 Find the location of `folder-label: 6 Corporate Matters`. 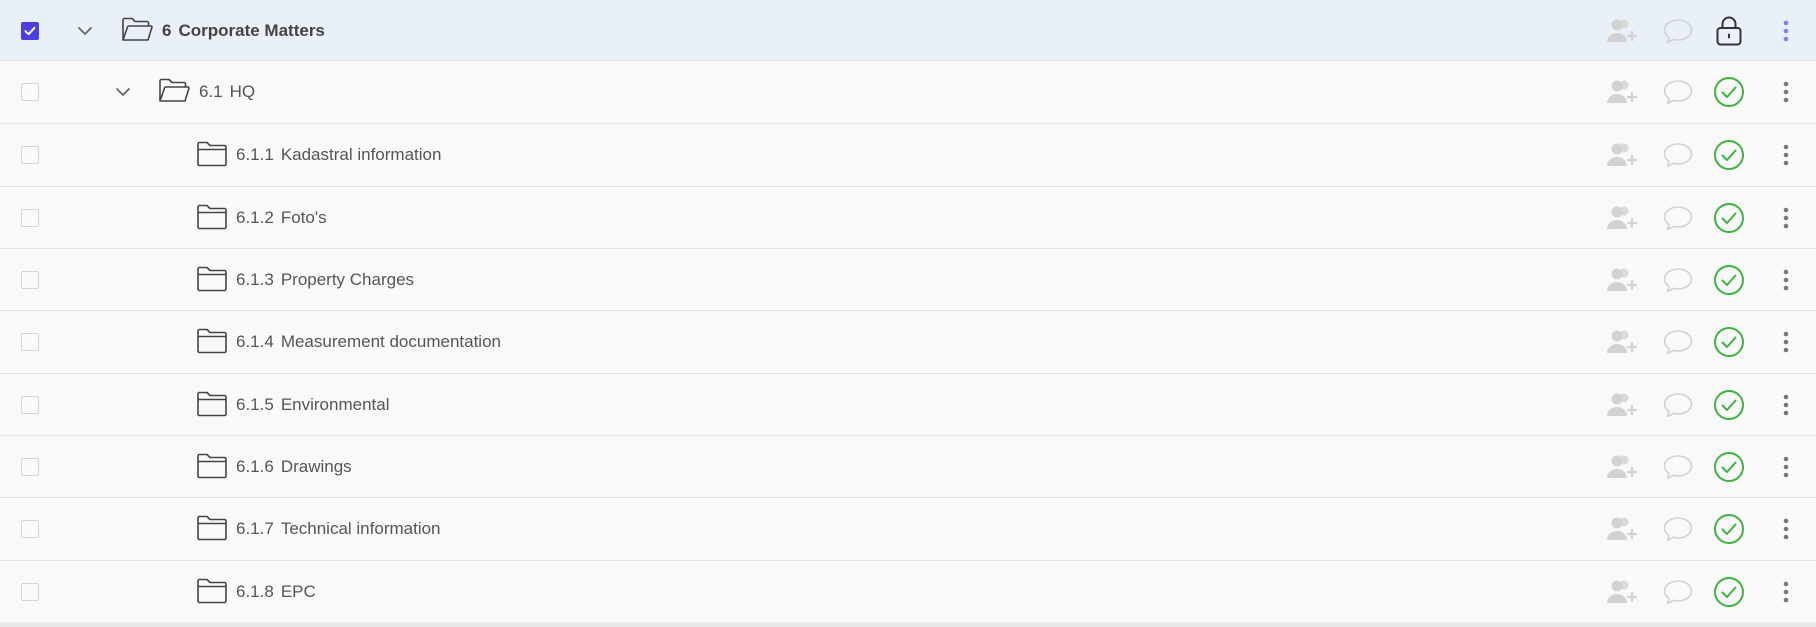

folder-label: 6 Corporate Matters is located at coordinates (243, 31).